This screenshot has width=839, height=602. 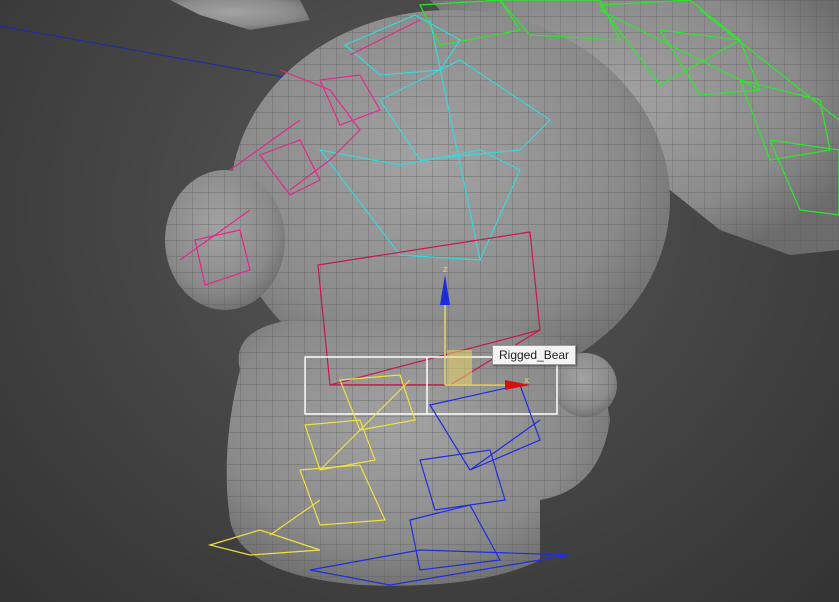 I want to click on bear-top-mesh, so click(x=240, y=15).